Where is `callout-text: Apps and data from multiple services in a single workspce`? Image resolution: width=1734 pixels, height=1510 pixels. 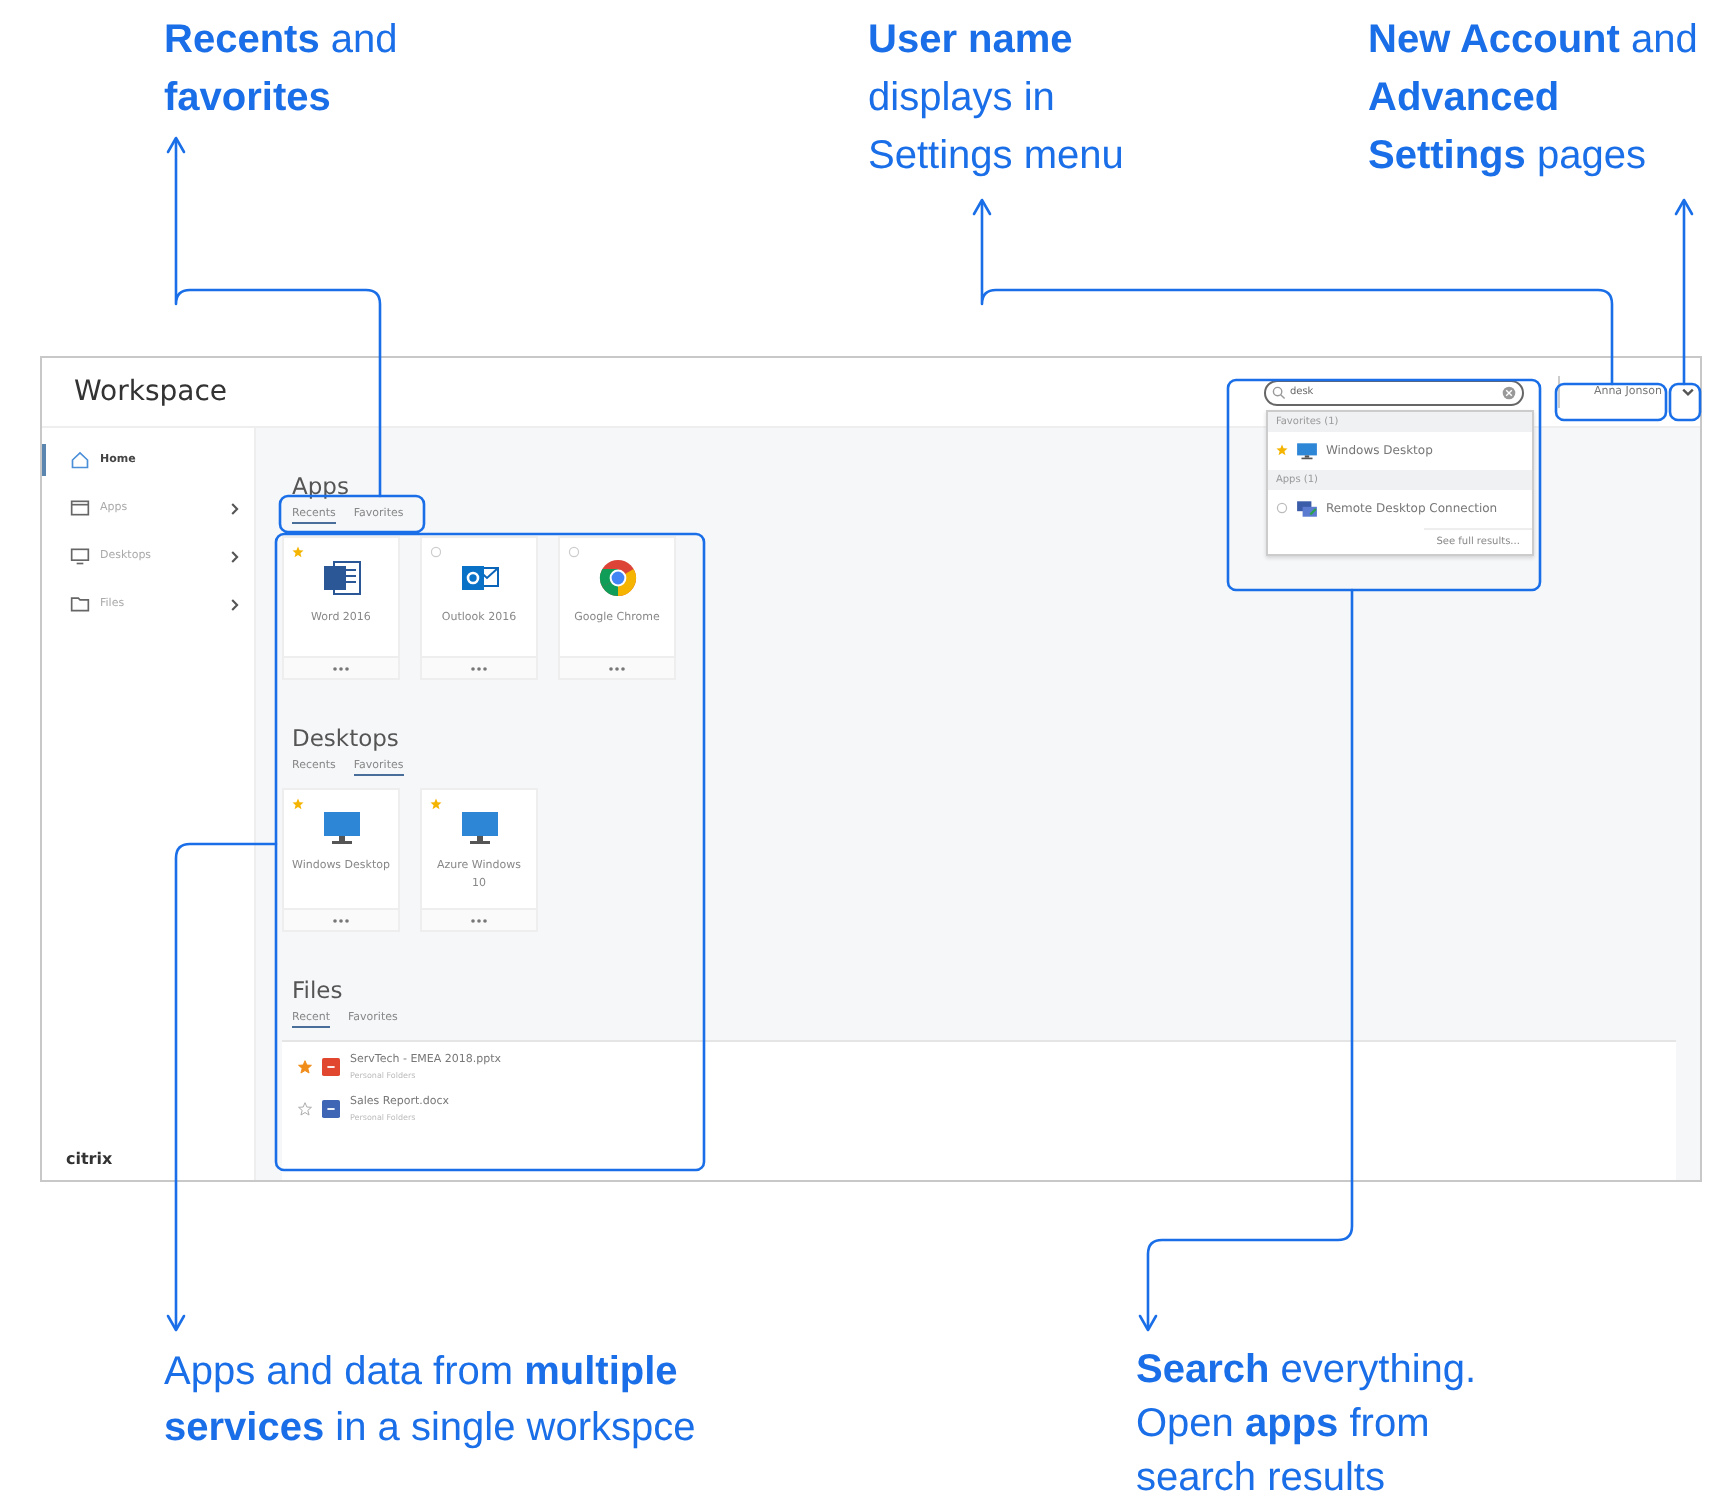
callout-text: Apps and data from multiple services in a single workspce is located at coordinates (431, 1401).